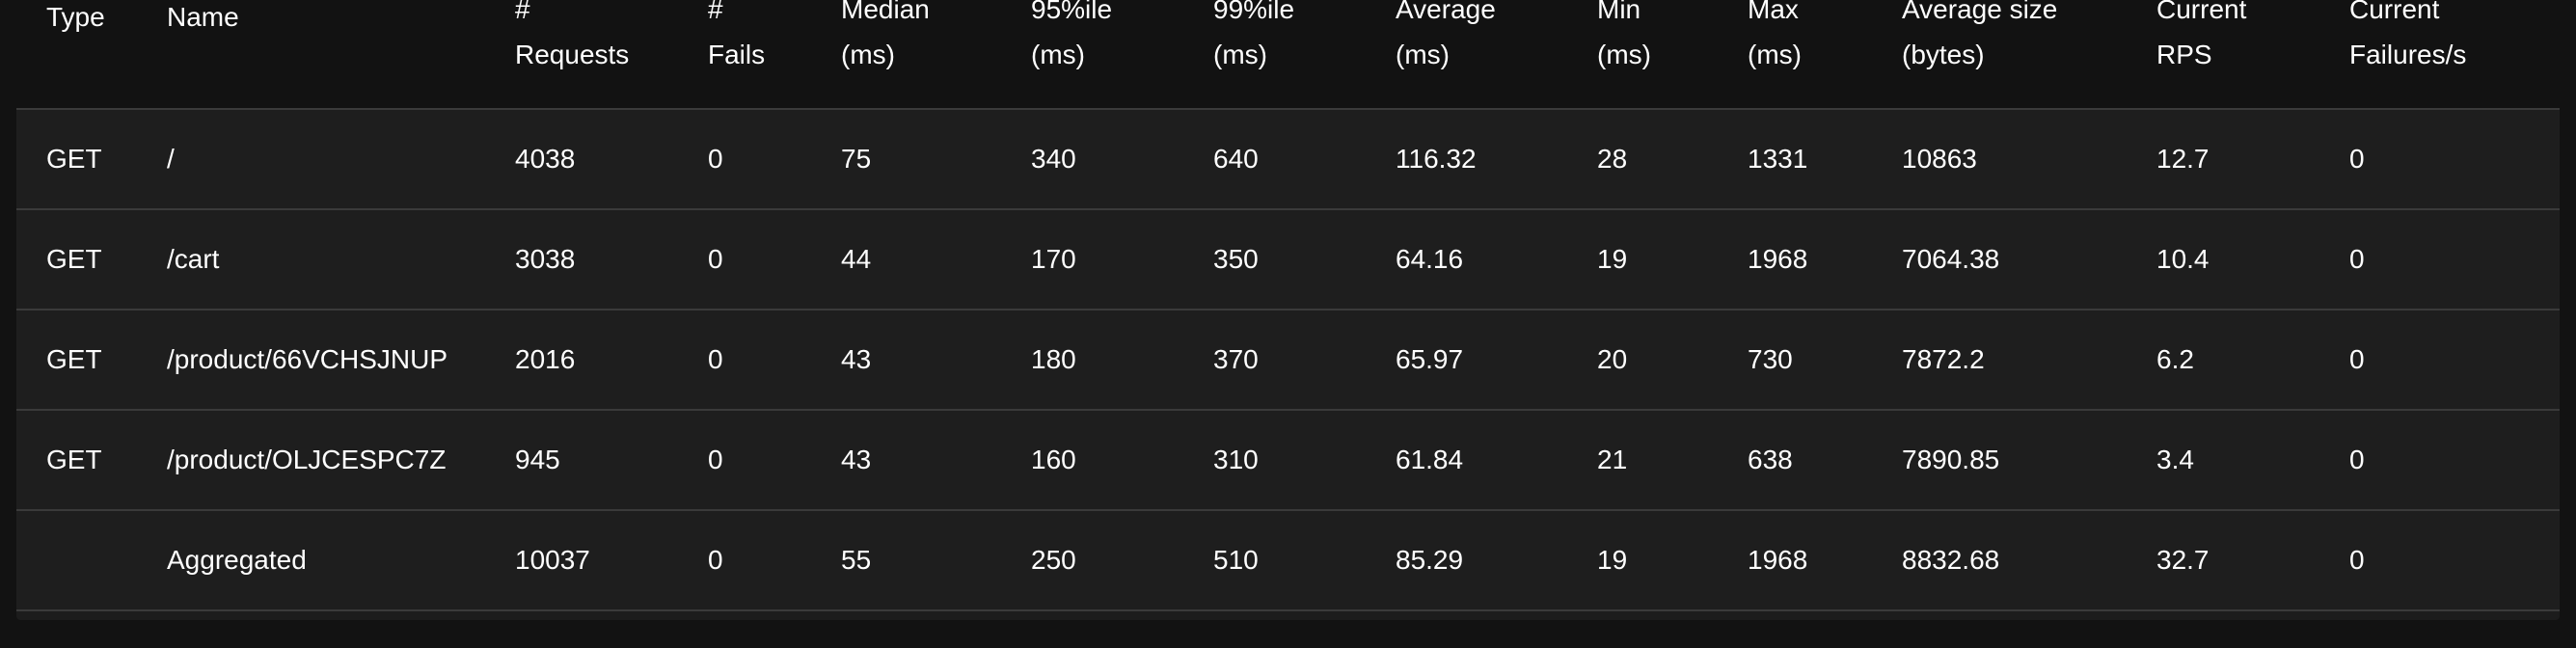 The image size is (2576, 648). What do you see at coordinates (1122, 360) in the screenshot?
I see `cell-p95: 180` at bounding box center [1122, 360].